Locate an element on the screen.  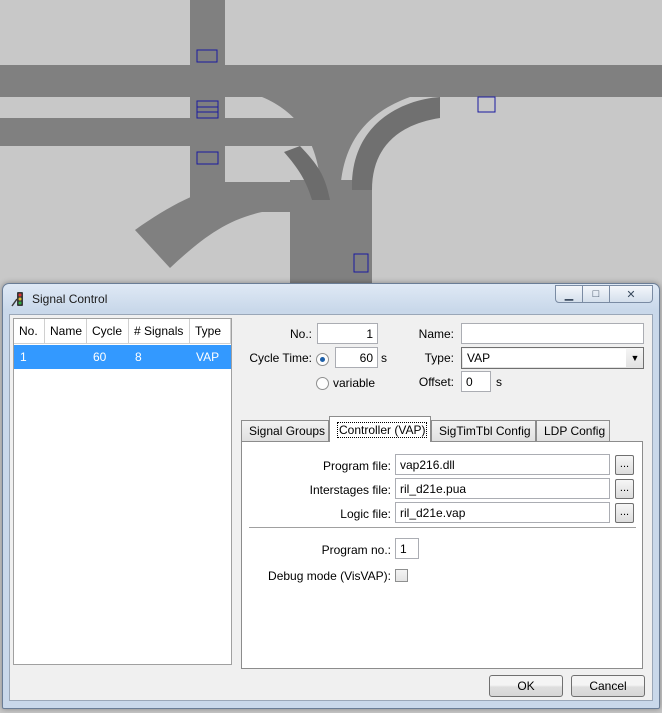
program-no-label: Program no.: is located at coordinates (356, 550).